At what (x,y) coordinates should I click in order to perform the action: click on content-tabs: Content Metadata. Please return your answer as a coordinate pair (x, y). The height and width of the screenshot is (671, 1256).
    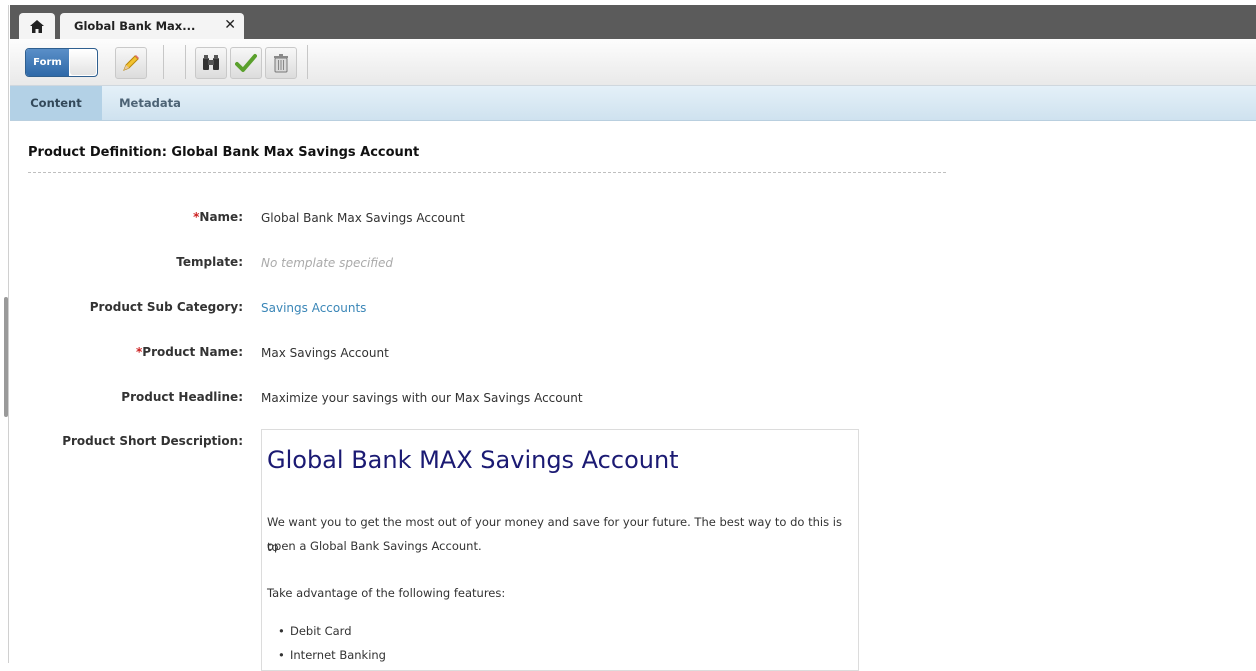
    Looking at the image, I should click on (633, 103).